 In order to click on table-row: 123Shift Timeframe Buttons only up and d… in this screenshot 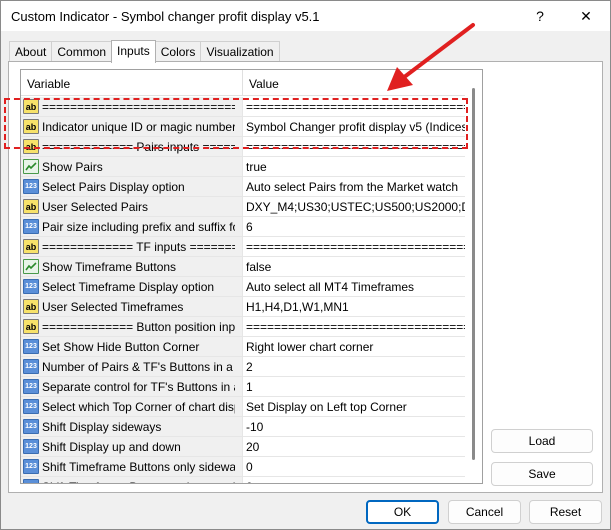, I will do `click(243, 480)`.